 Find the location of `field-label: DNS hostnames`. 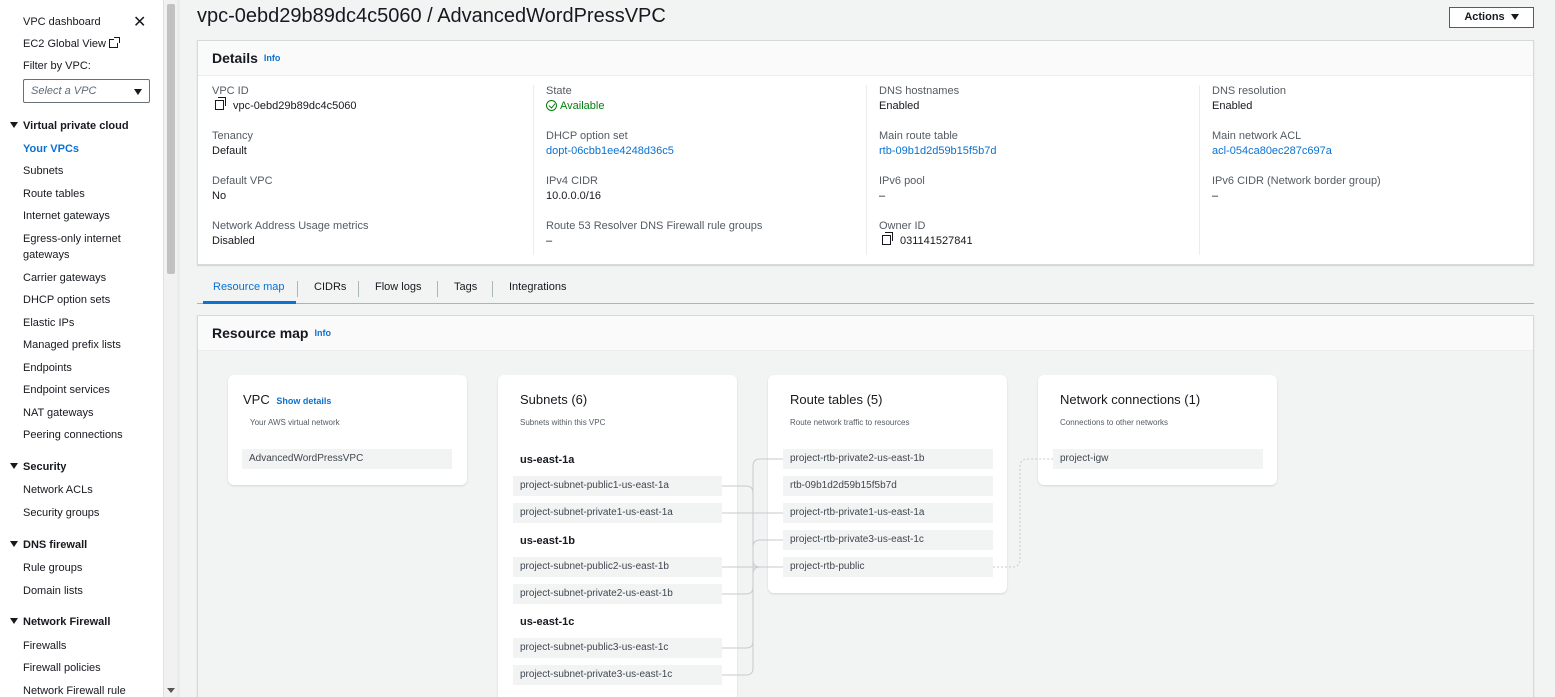

field-label: DNS hostnames is located at coordinates (919, 91).